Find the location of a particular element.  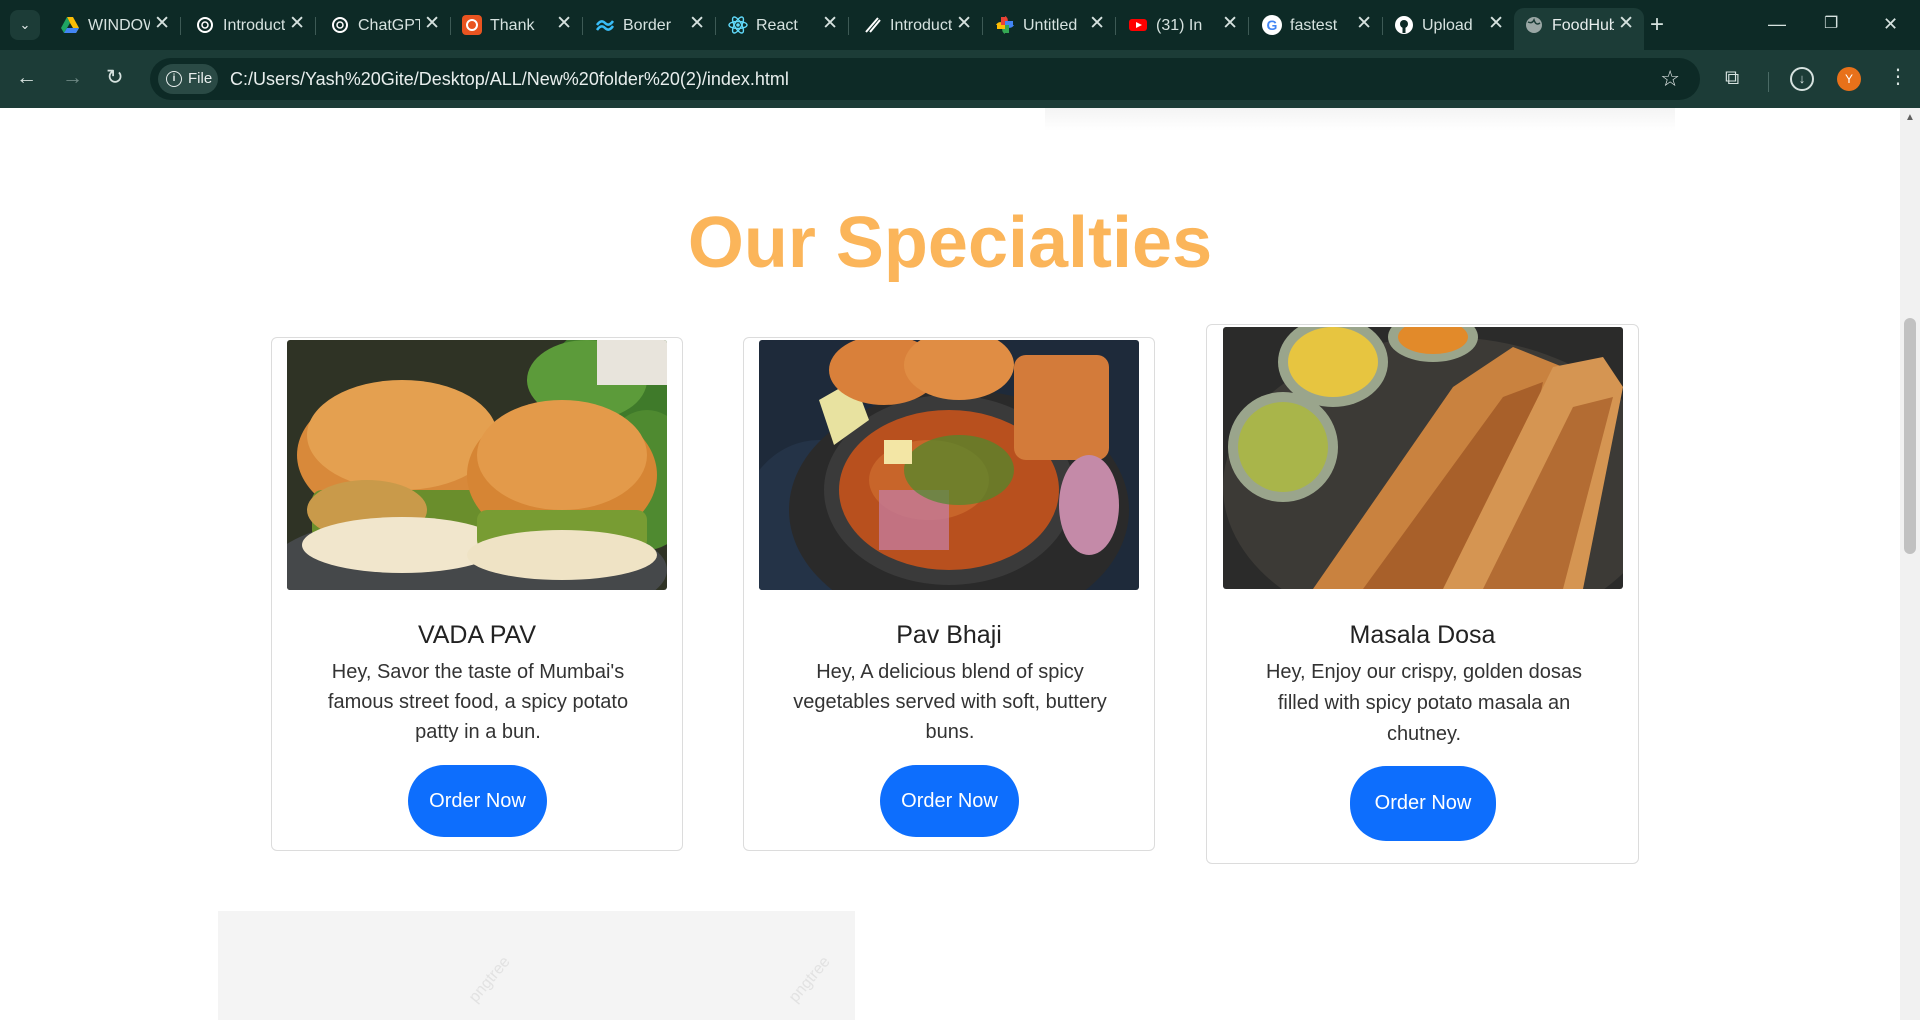

pav-bhaji-image is located at coordinates (949, 465).